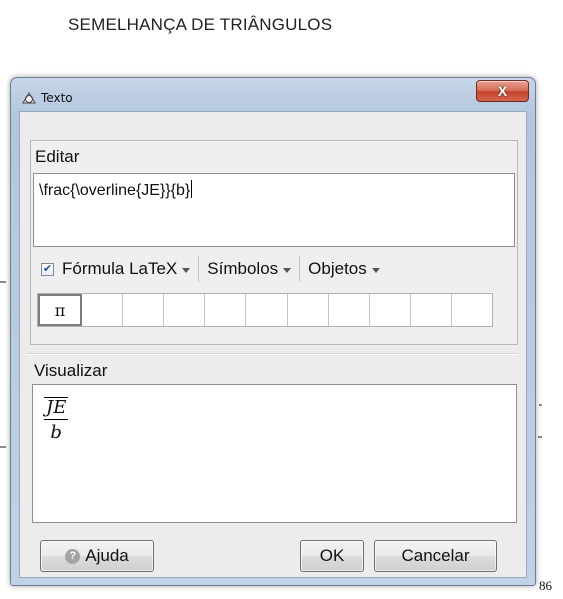 The height and width of the screenshot is (599, 563). I want to click on ok-button: OK, so click(332, 556).